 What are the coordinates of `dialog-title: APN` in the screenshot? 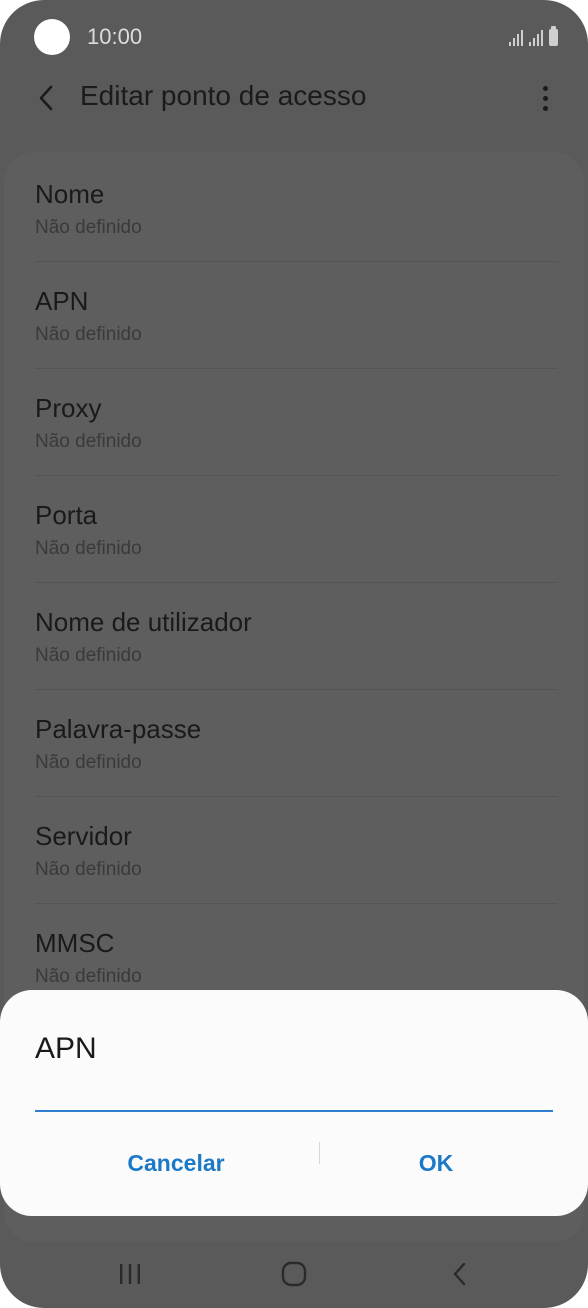 It's located at (66, 1048).